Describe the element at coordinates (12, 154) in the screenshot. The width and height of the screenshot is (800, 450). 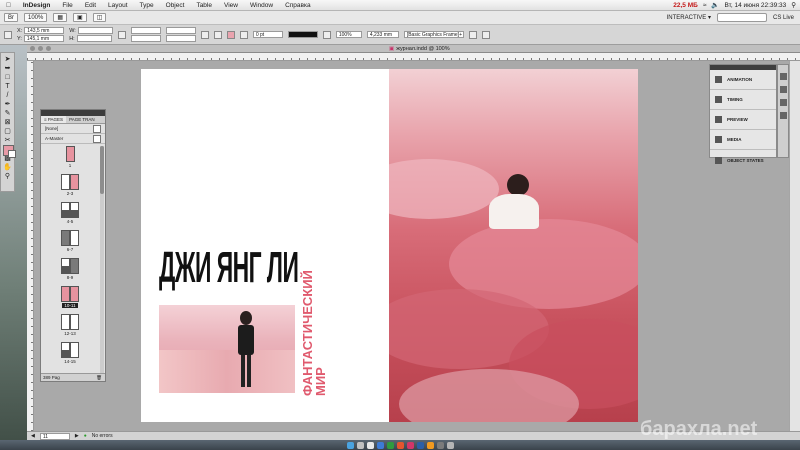
I see `stroke-color-icon` at that location.